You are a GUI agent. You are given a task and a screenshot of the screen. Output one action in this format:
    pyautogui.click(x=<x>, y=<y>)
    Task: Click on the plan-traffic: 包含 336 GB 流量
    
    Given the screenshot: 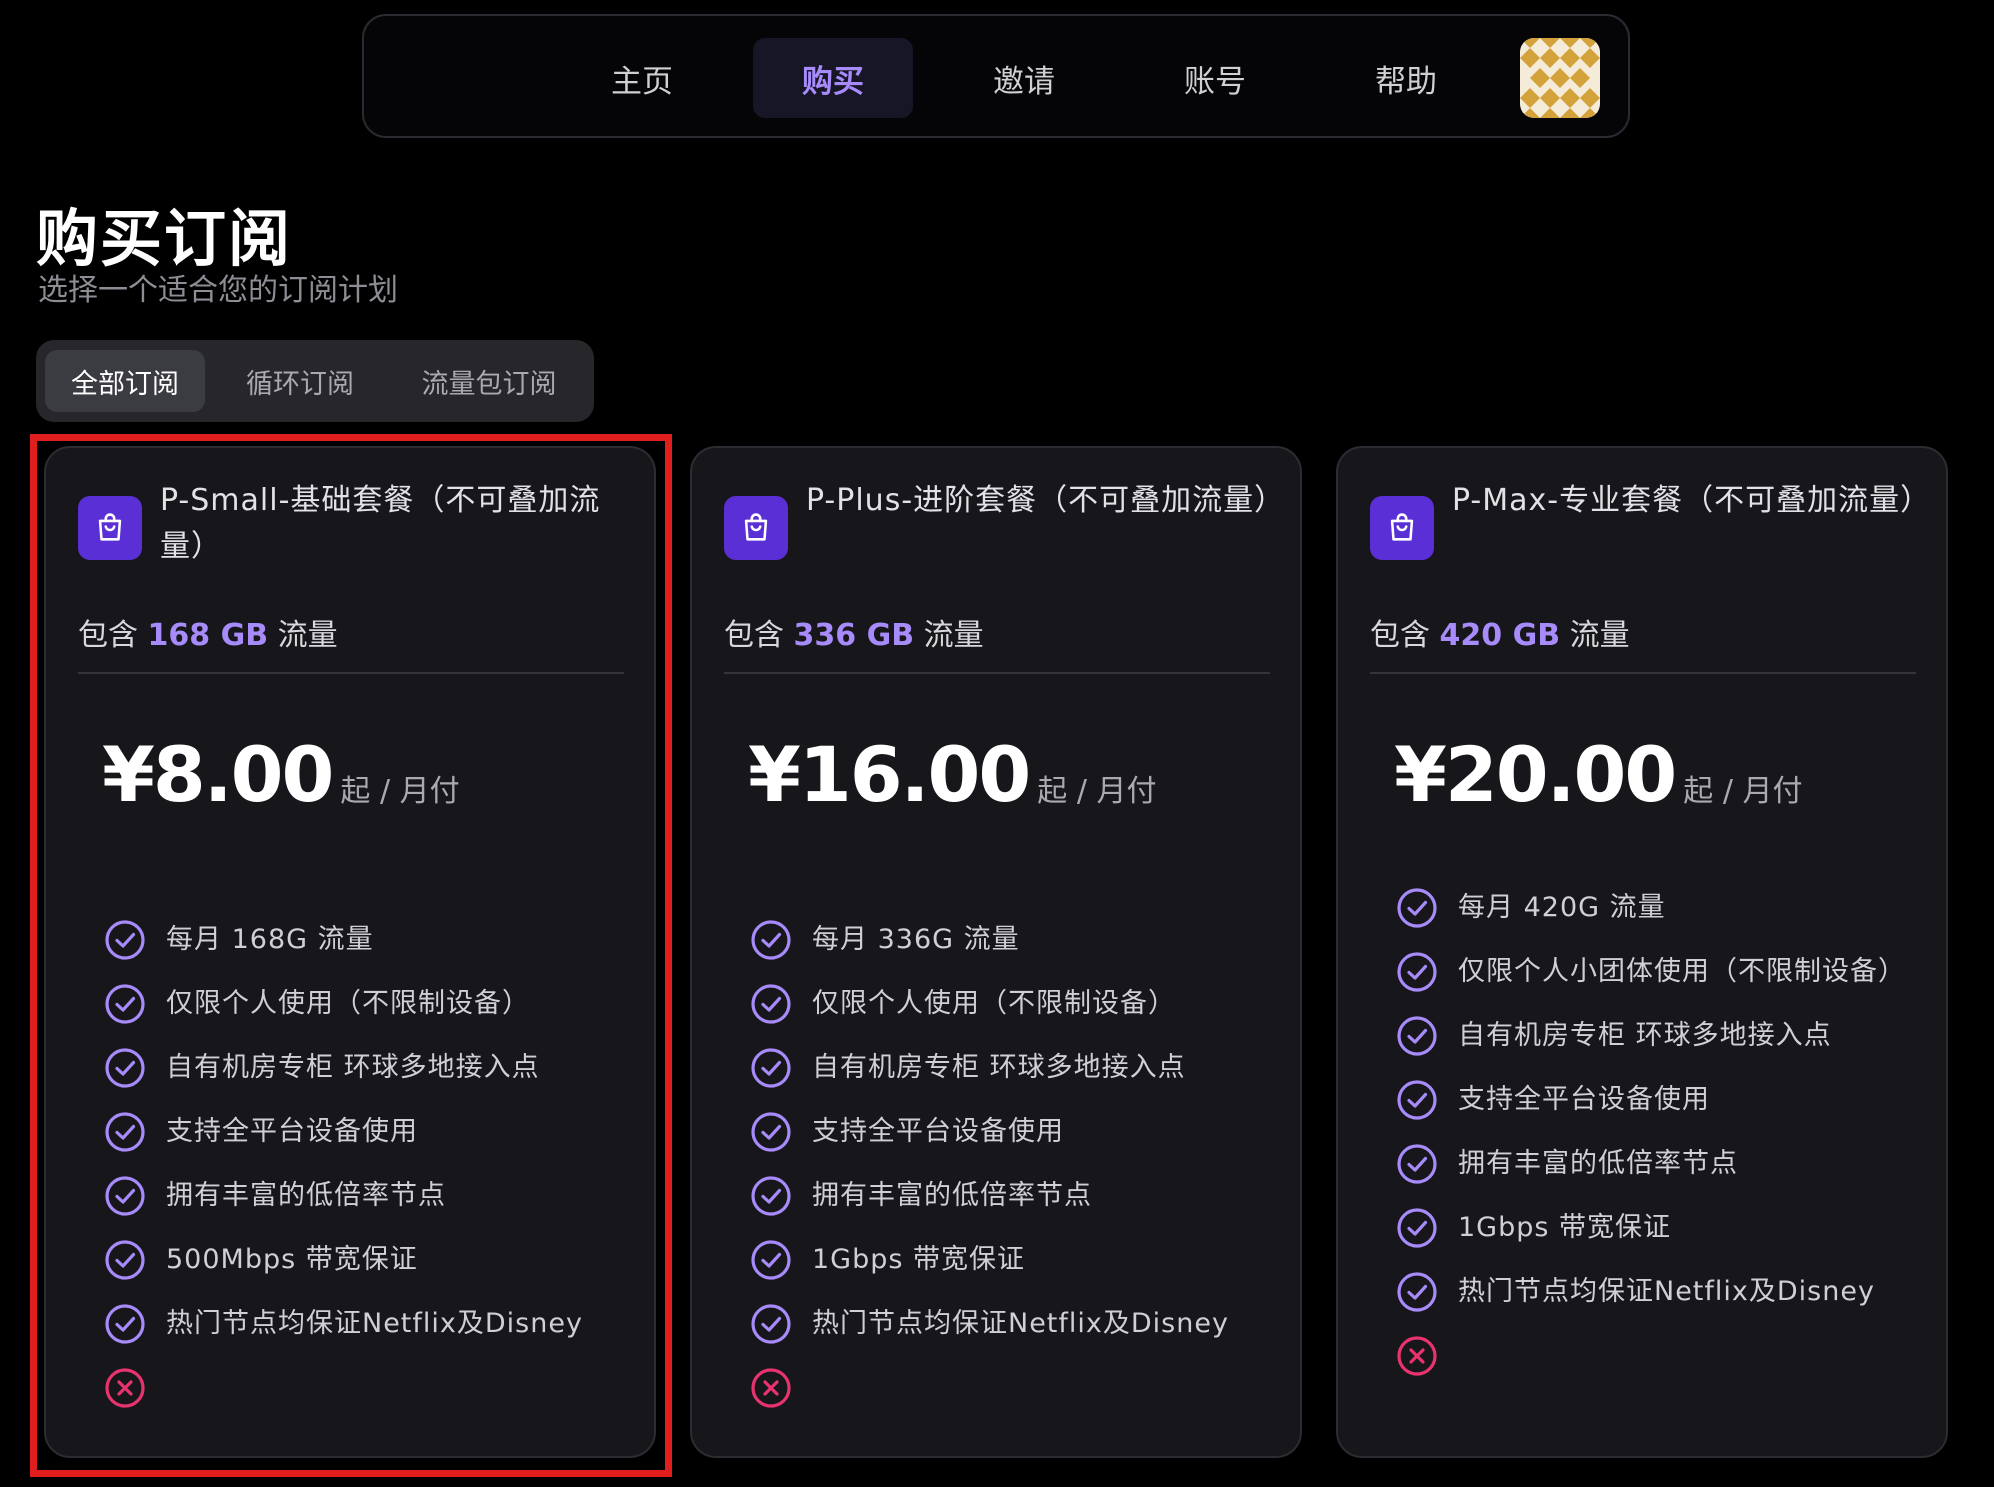 What is the action you would take?
    pyautogui.click(x=854, y=632)
    